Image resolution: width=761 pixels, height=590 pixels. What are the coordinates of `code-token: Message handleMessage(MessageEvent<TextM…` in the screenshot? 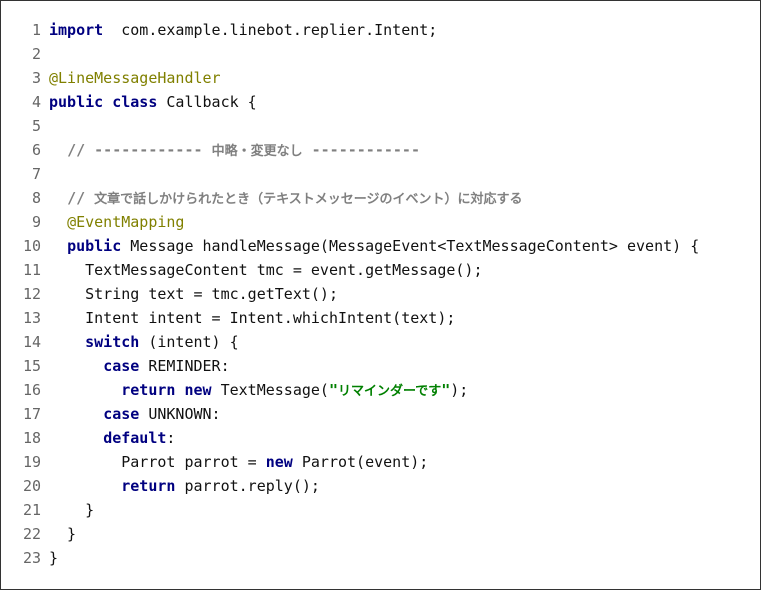 It's located at (410, 246).